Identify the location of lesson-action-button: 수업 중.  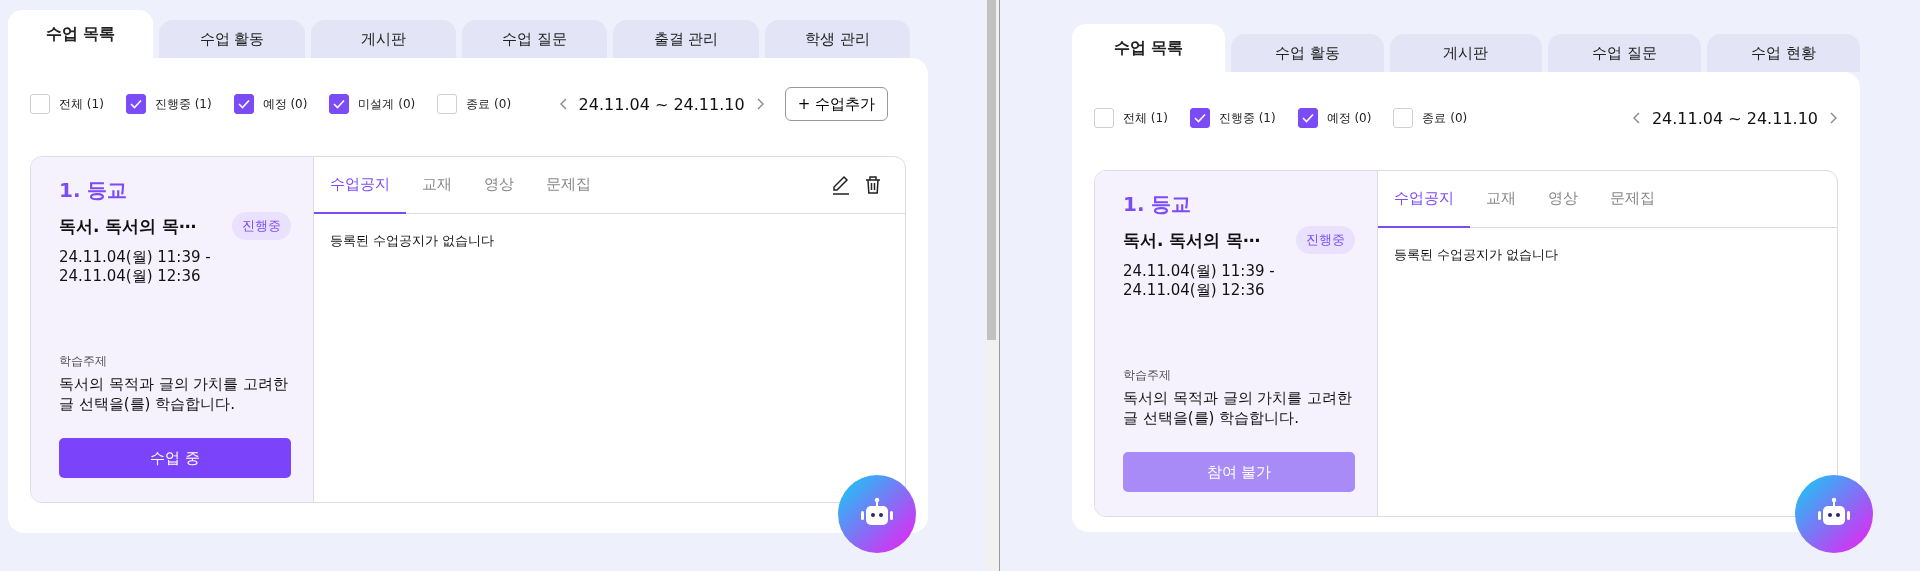
(175, 458).